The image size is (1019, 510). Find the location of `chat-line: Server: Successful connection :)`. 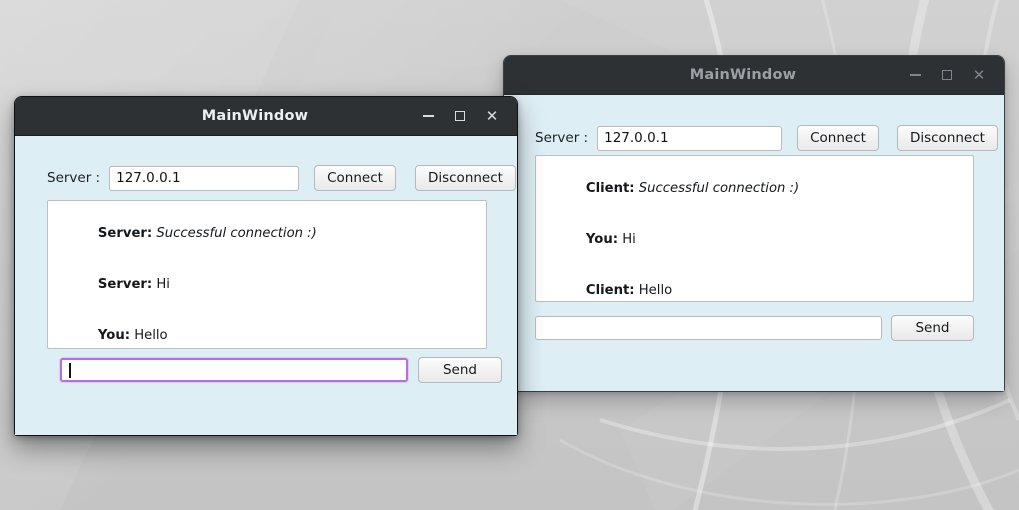

chat-line: Server: Successful connection :) is located at coordinates (267, 233).